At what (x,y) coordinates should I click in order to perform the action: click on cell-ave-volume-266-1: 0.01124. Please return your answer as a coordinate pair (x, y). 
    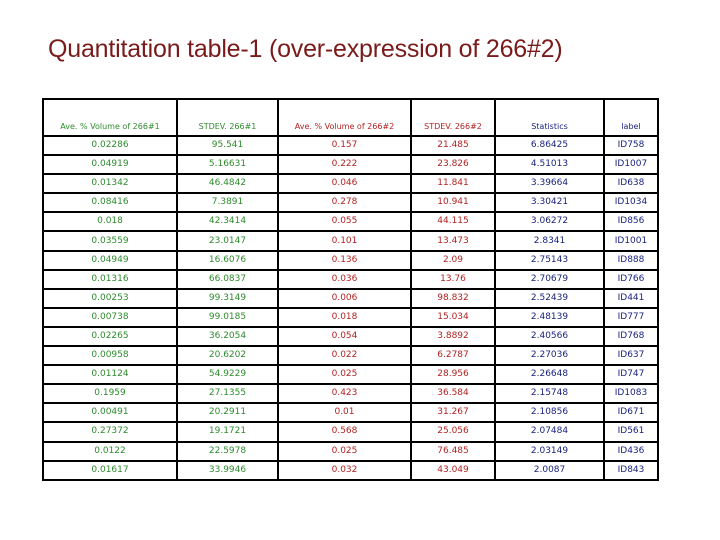
    Looking at the image, I should click on (110, 375).